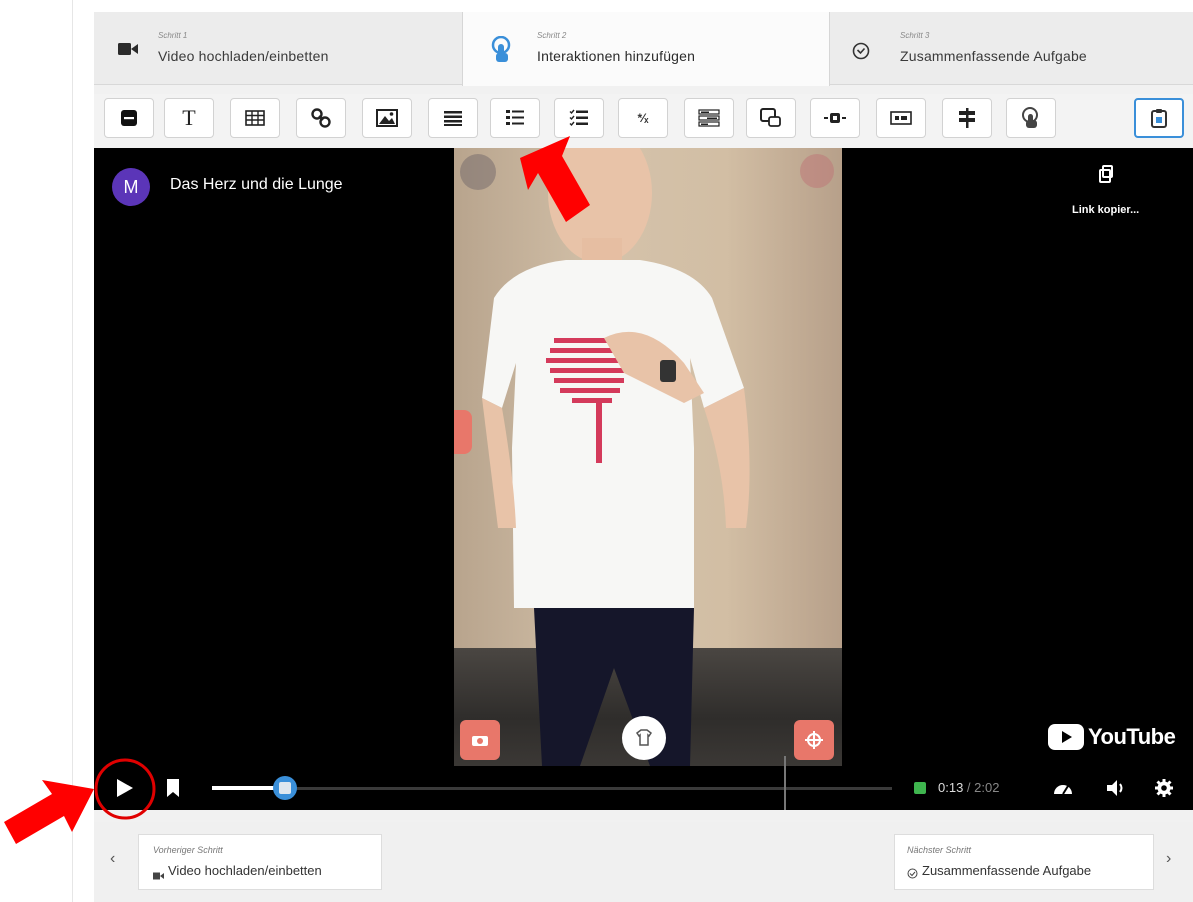 The width and height of the screenshot is (1193, 902). I want to click on navigation-hotspot-tool-button, so click(1031, 118).